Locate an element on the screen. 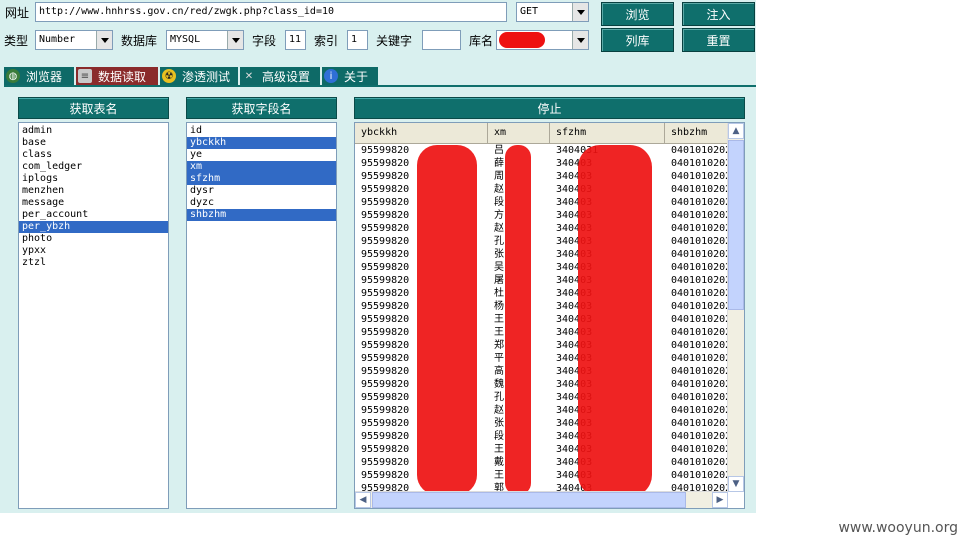 Image resolution: width=960 pixels, height=540 pixels. list-item: iplogs is located at coordinates (93, 179).